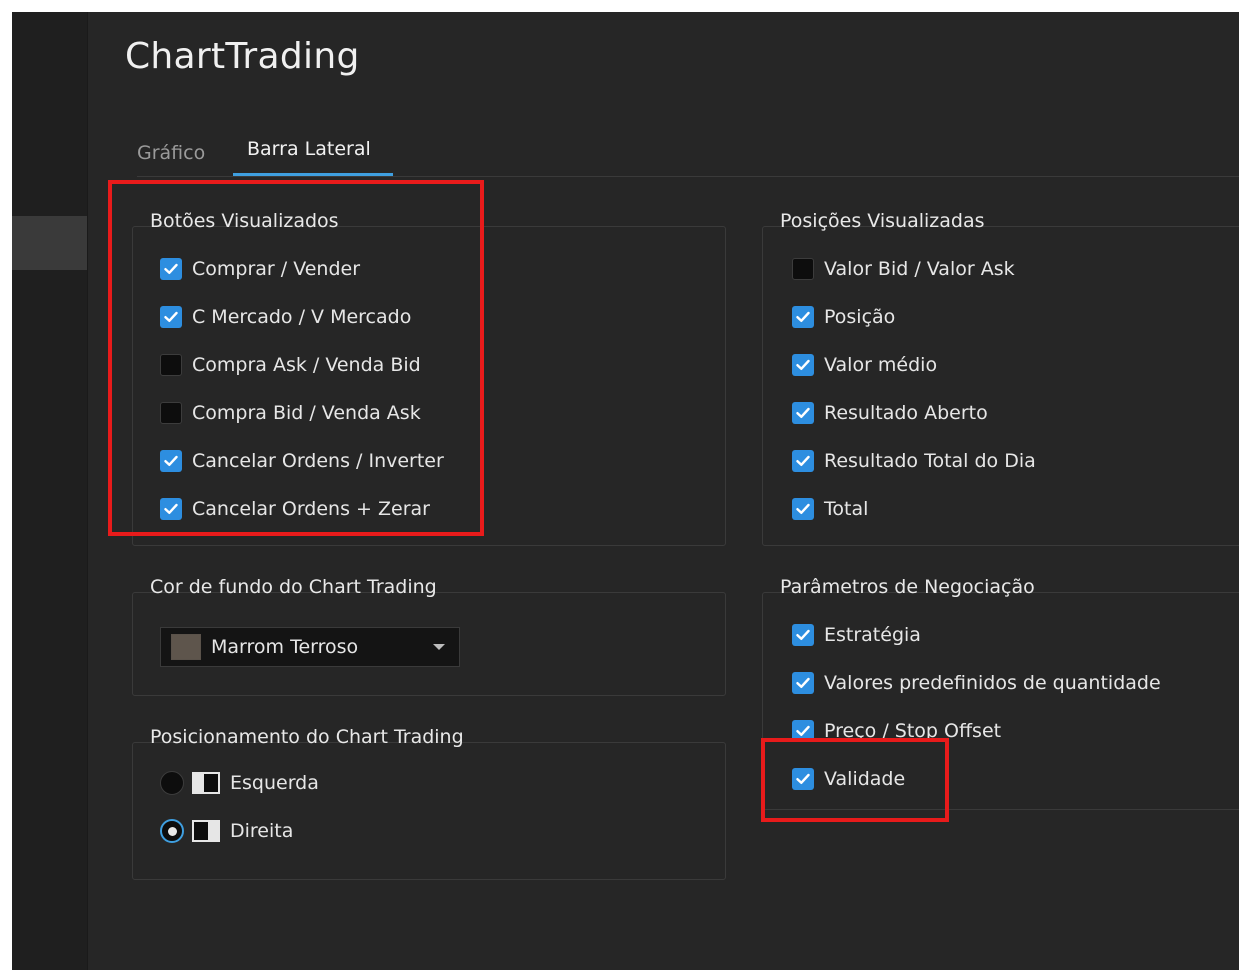  I want to click on group-title-cor: Cor de fundo do Chart Trading, so click(293, 587).